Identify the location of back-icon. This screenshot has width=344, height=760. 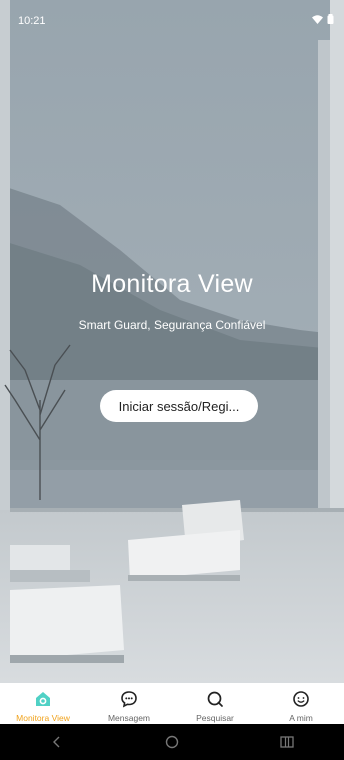
(57, 742).